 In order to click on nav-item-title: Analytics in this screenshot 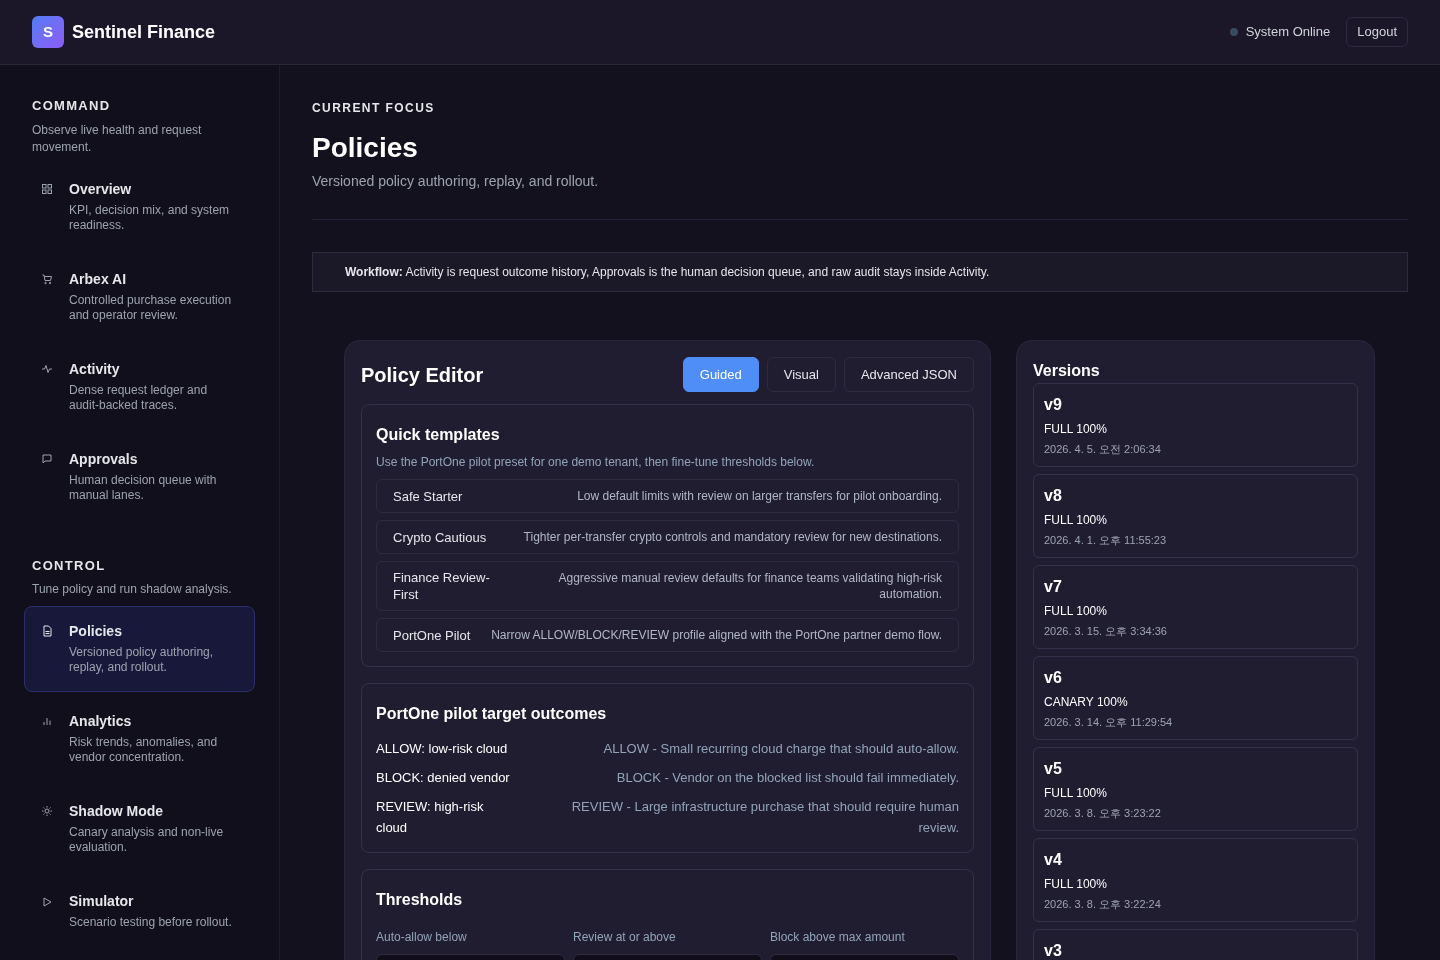, I will do `click(101, 721)`.